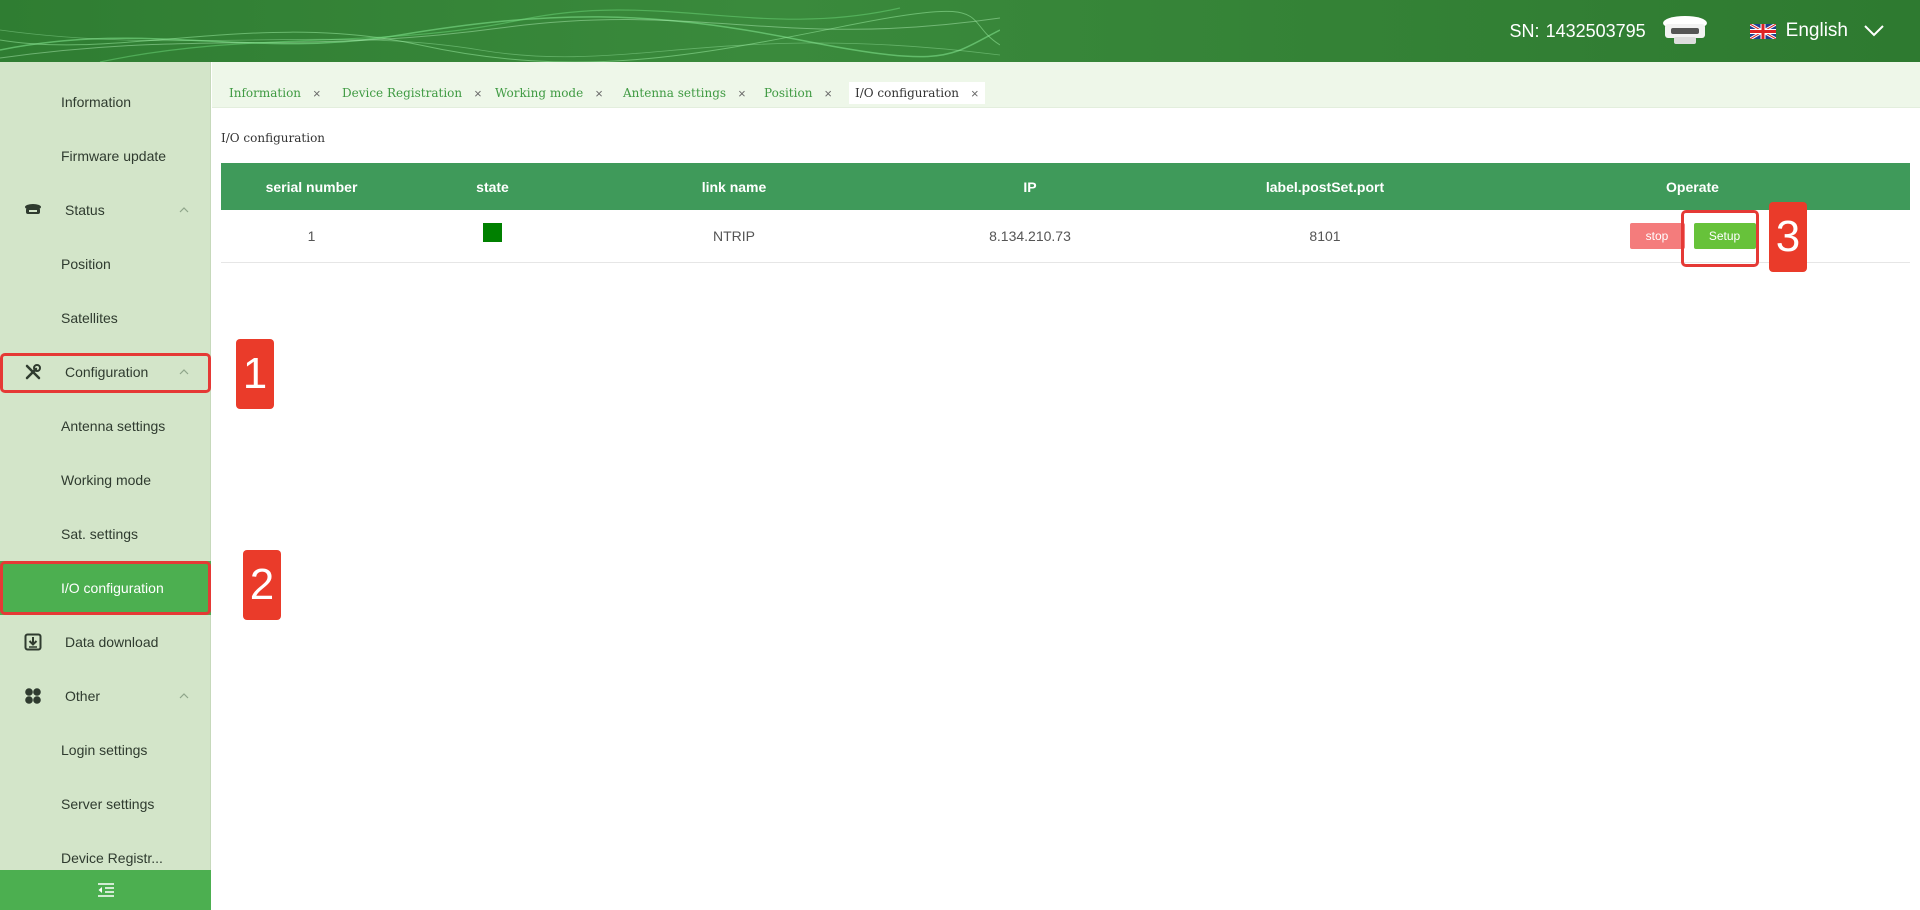  I want to click on uk-flag-icon, so click(1762, 31).